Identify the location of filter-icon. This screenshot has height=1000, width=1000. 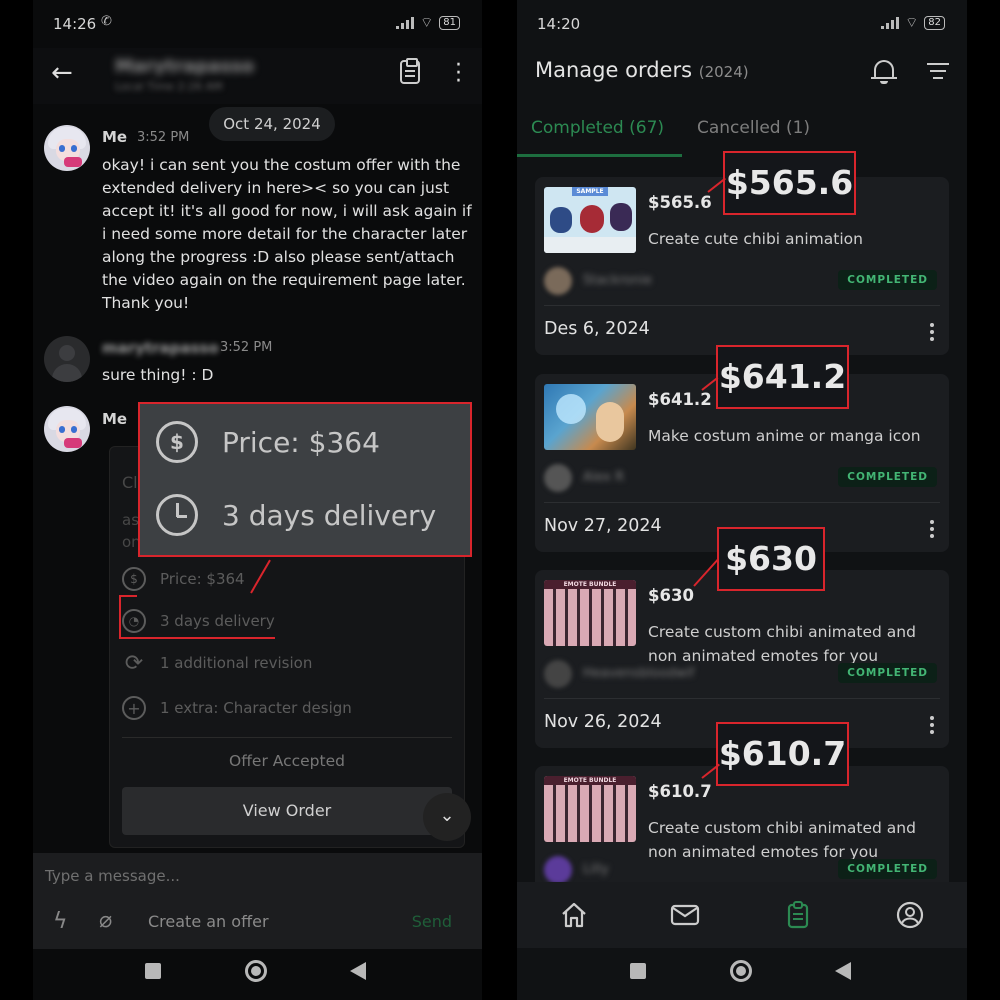
(938, 73).